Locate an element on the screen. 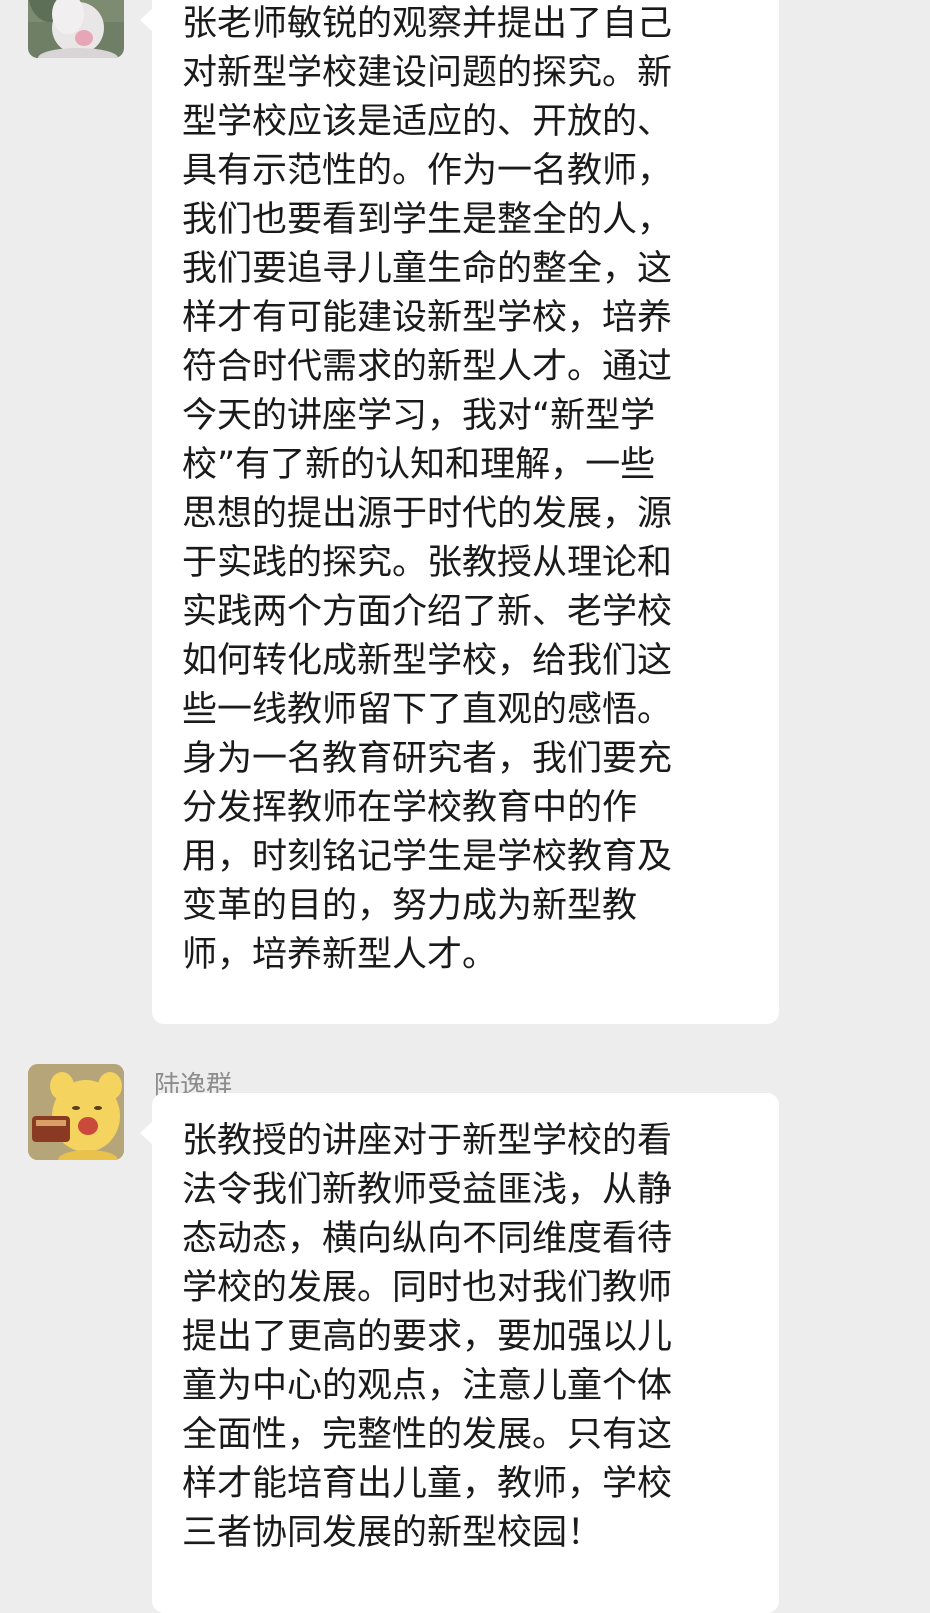 This screenshot has height=1613, width=930. white-stuffed-toy-avatar-icon is located at coordinates (76, 29).